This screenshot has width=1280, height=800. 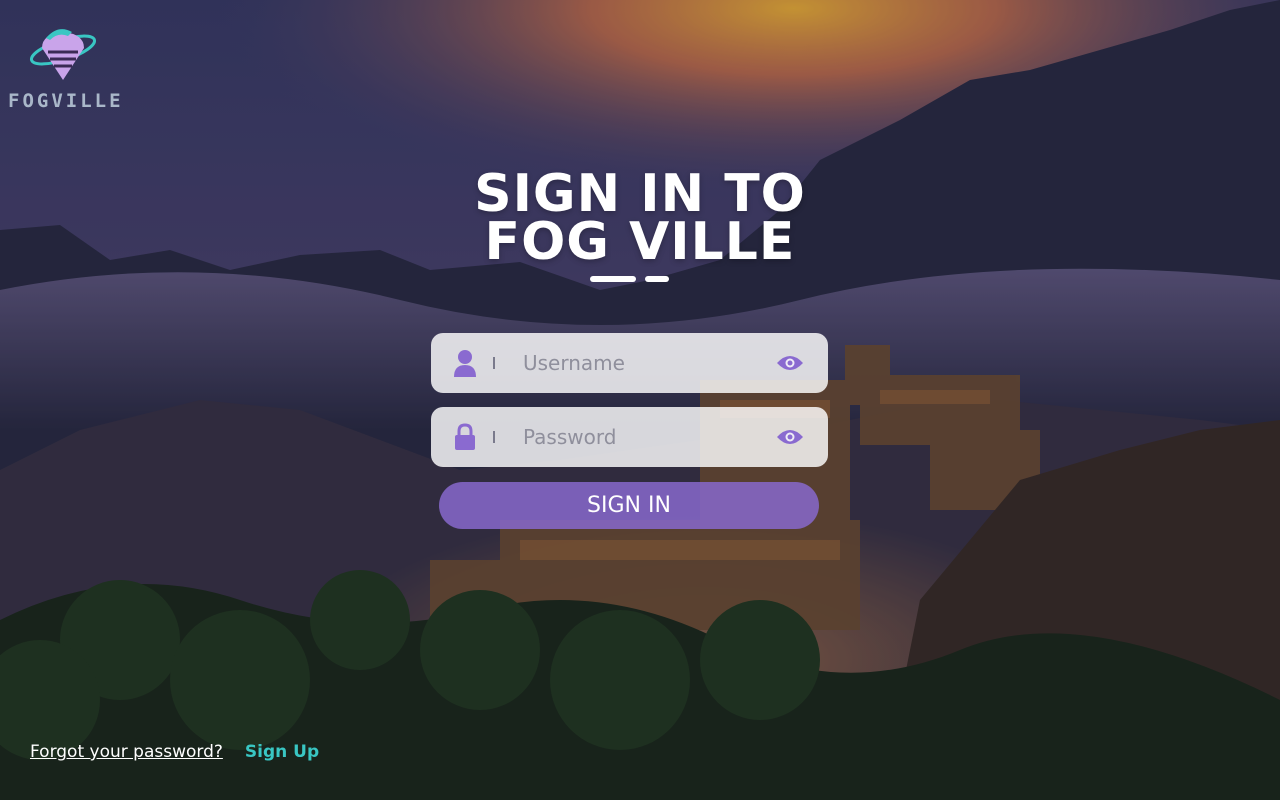 I want to click on user-icon, so click(x=465, y=363).